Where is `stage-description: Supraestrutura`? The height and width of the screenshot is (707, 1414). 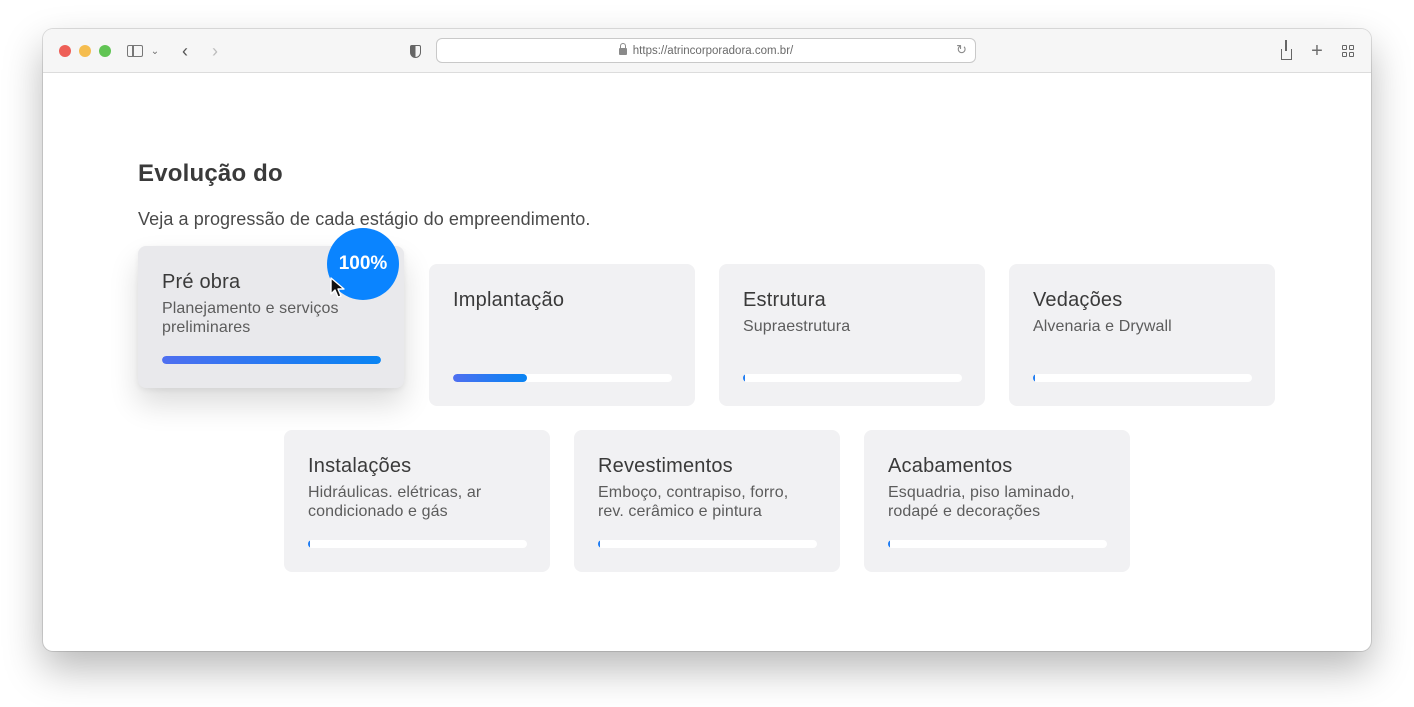
stage-description: Supraestrutura is located at coordinates (797, 326).